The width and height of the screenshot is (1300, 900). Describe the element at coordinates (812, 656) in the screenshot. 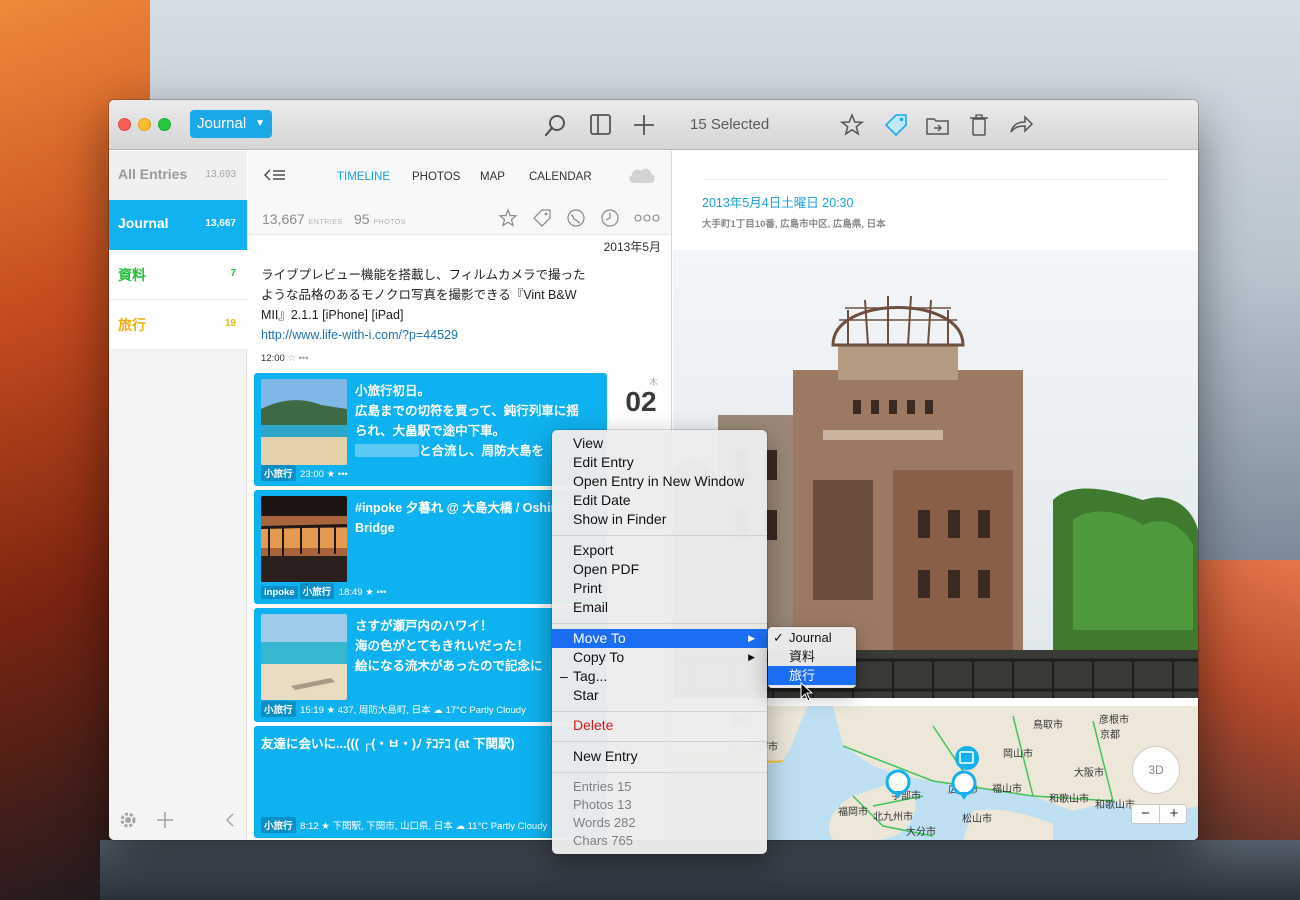

I see `submenu-item-shiryo: 資料` at that location.